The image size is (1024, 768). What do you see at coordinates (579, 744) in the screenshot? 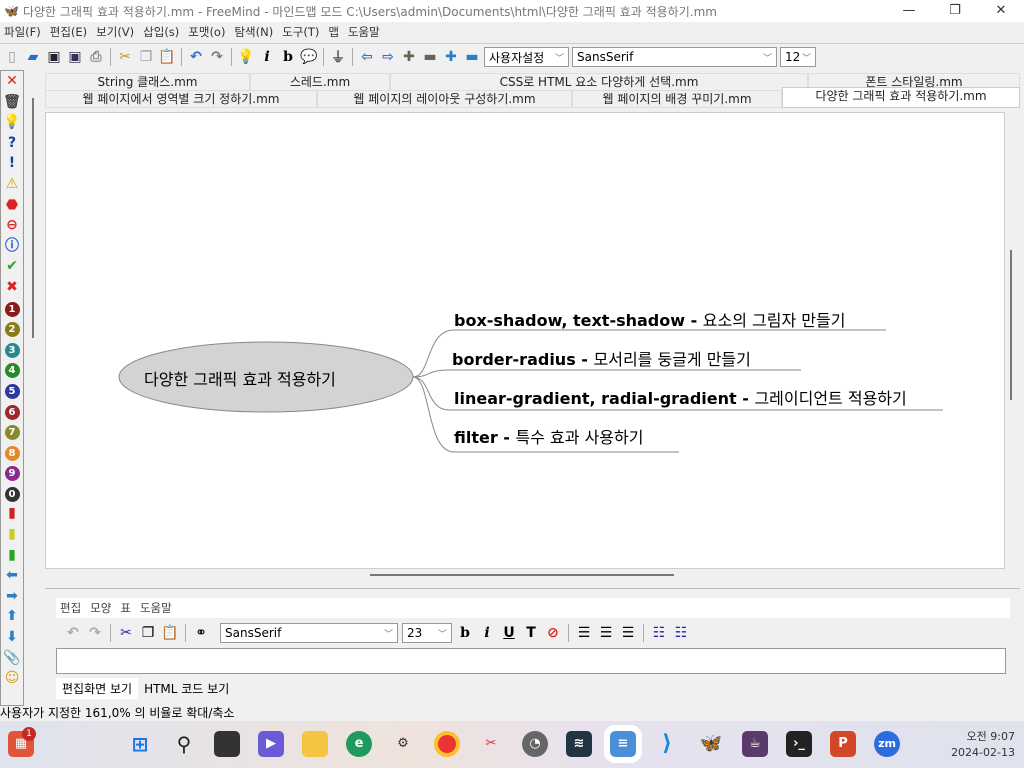
I see `mysql-icon: ≋` at bounding box center [579, 744].